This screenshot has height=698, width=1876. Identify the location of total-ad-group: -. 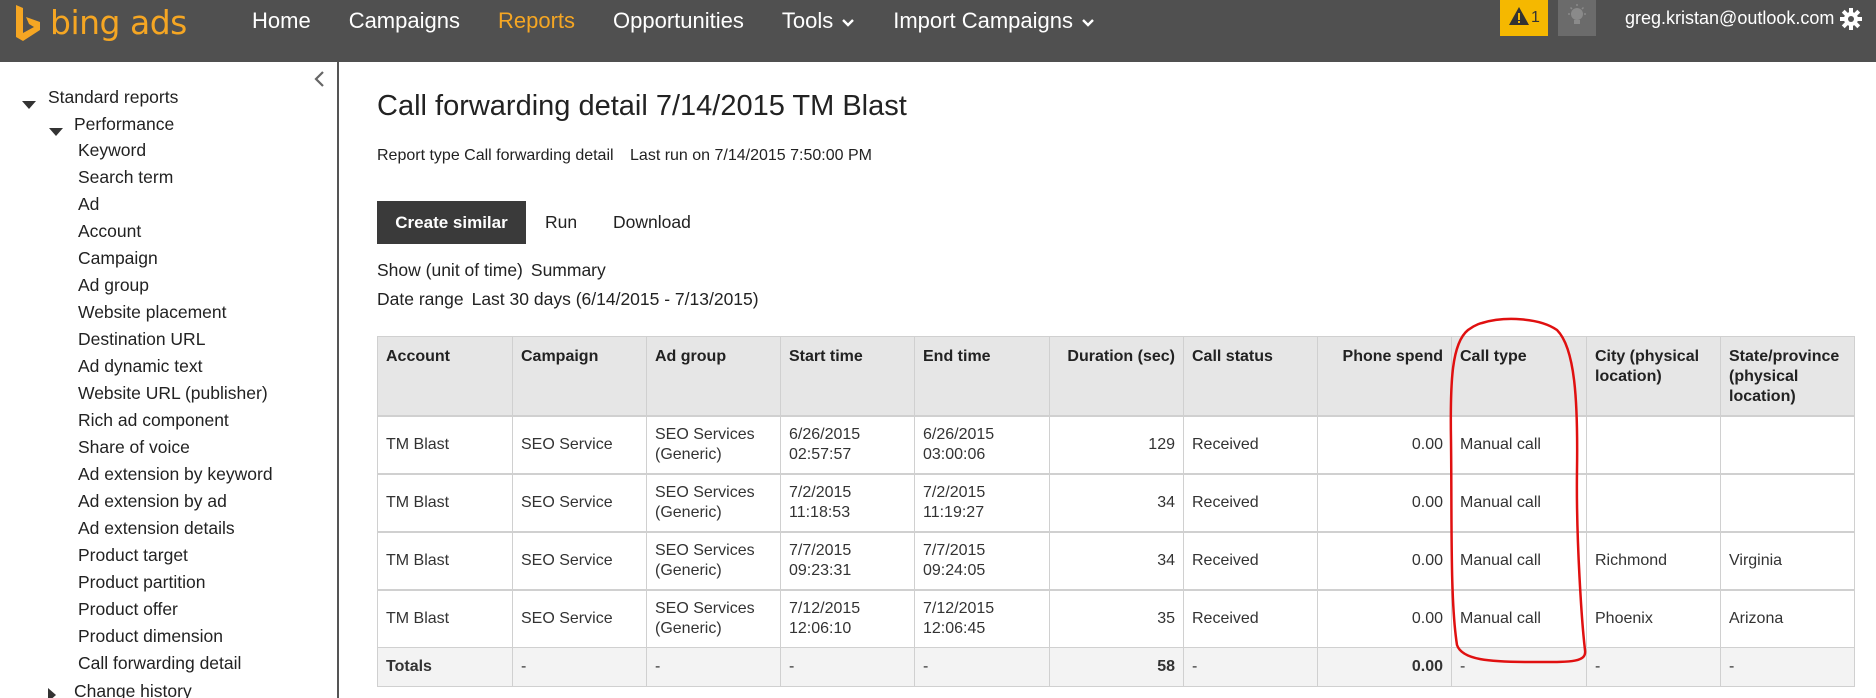
(713, 667).